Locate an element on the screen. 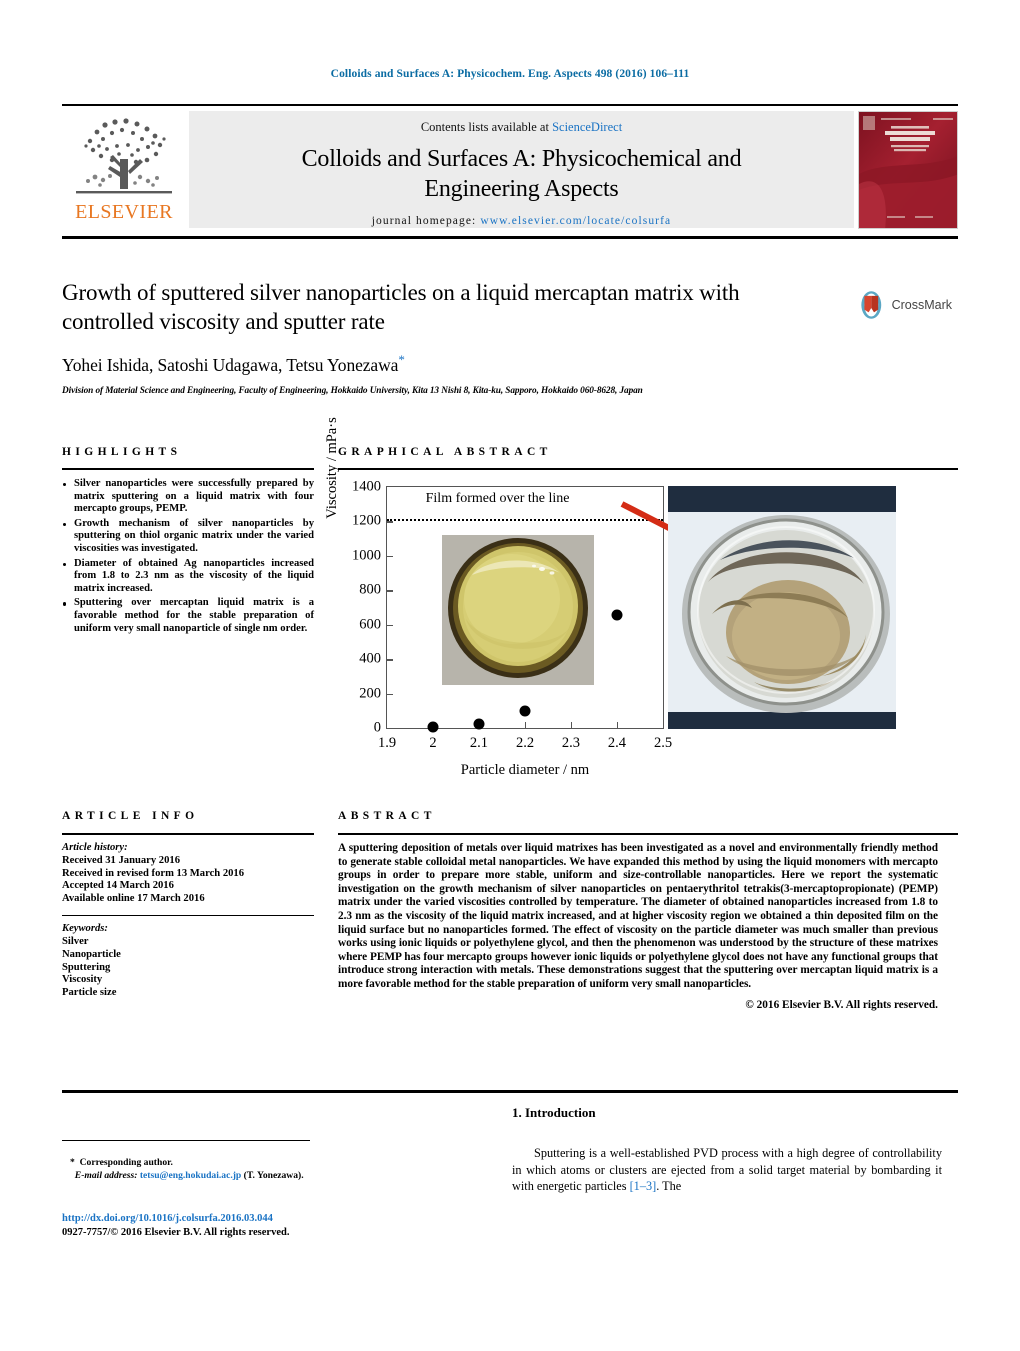 The height and width of the screenshot is (1351, 1020). introduction-heading: 1. Introduction is located at coordinates (554, 1112).